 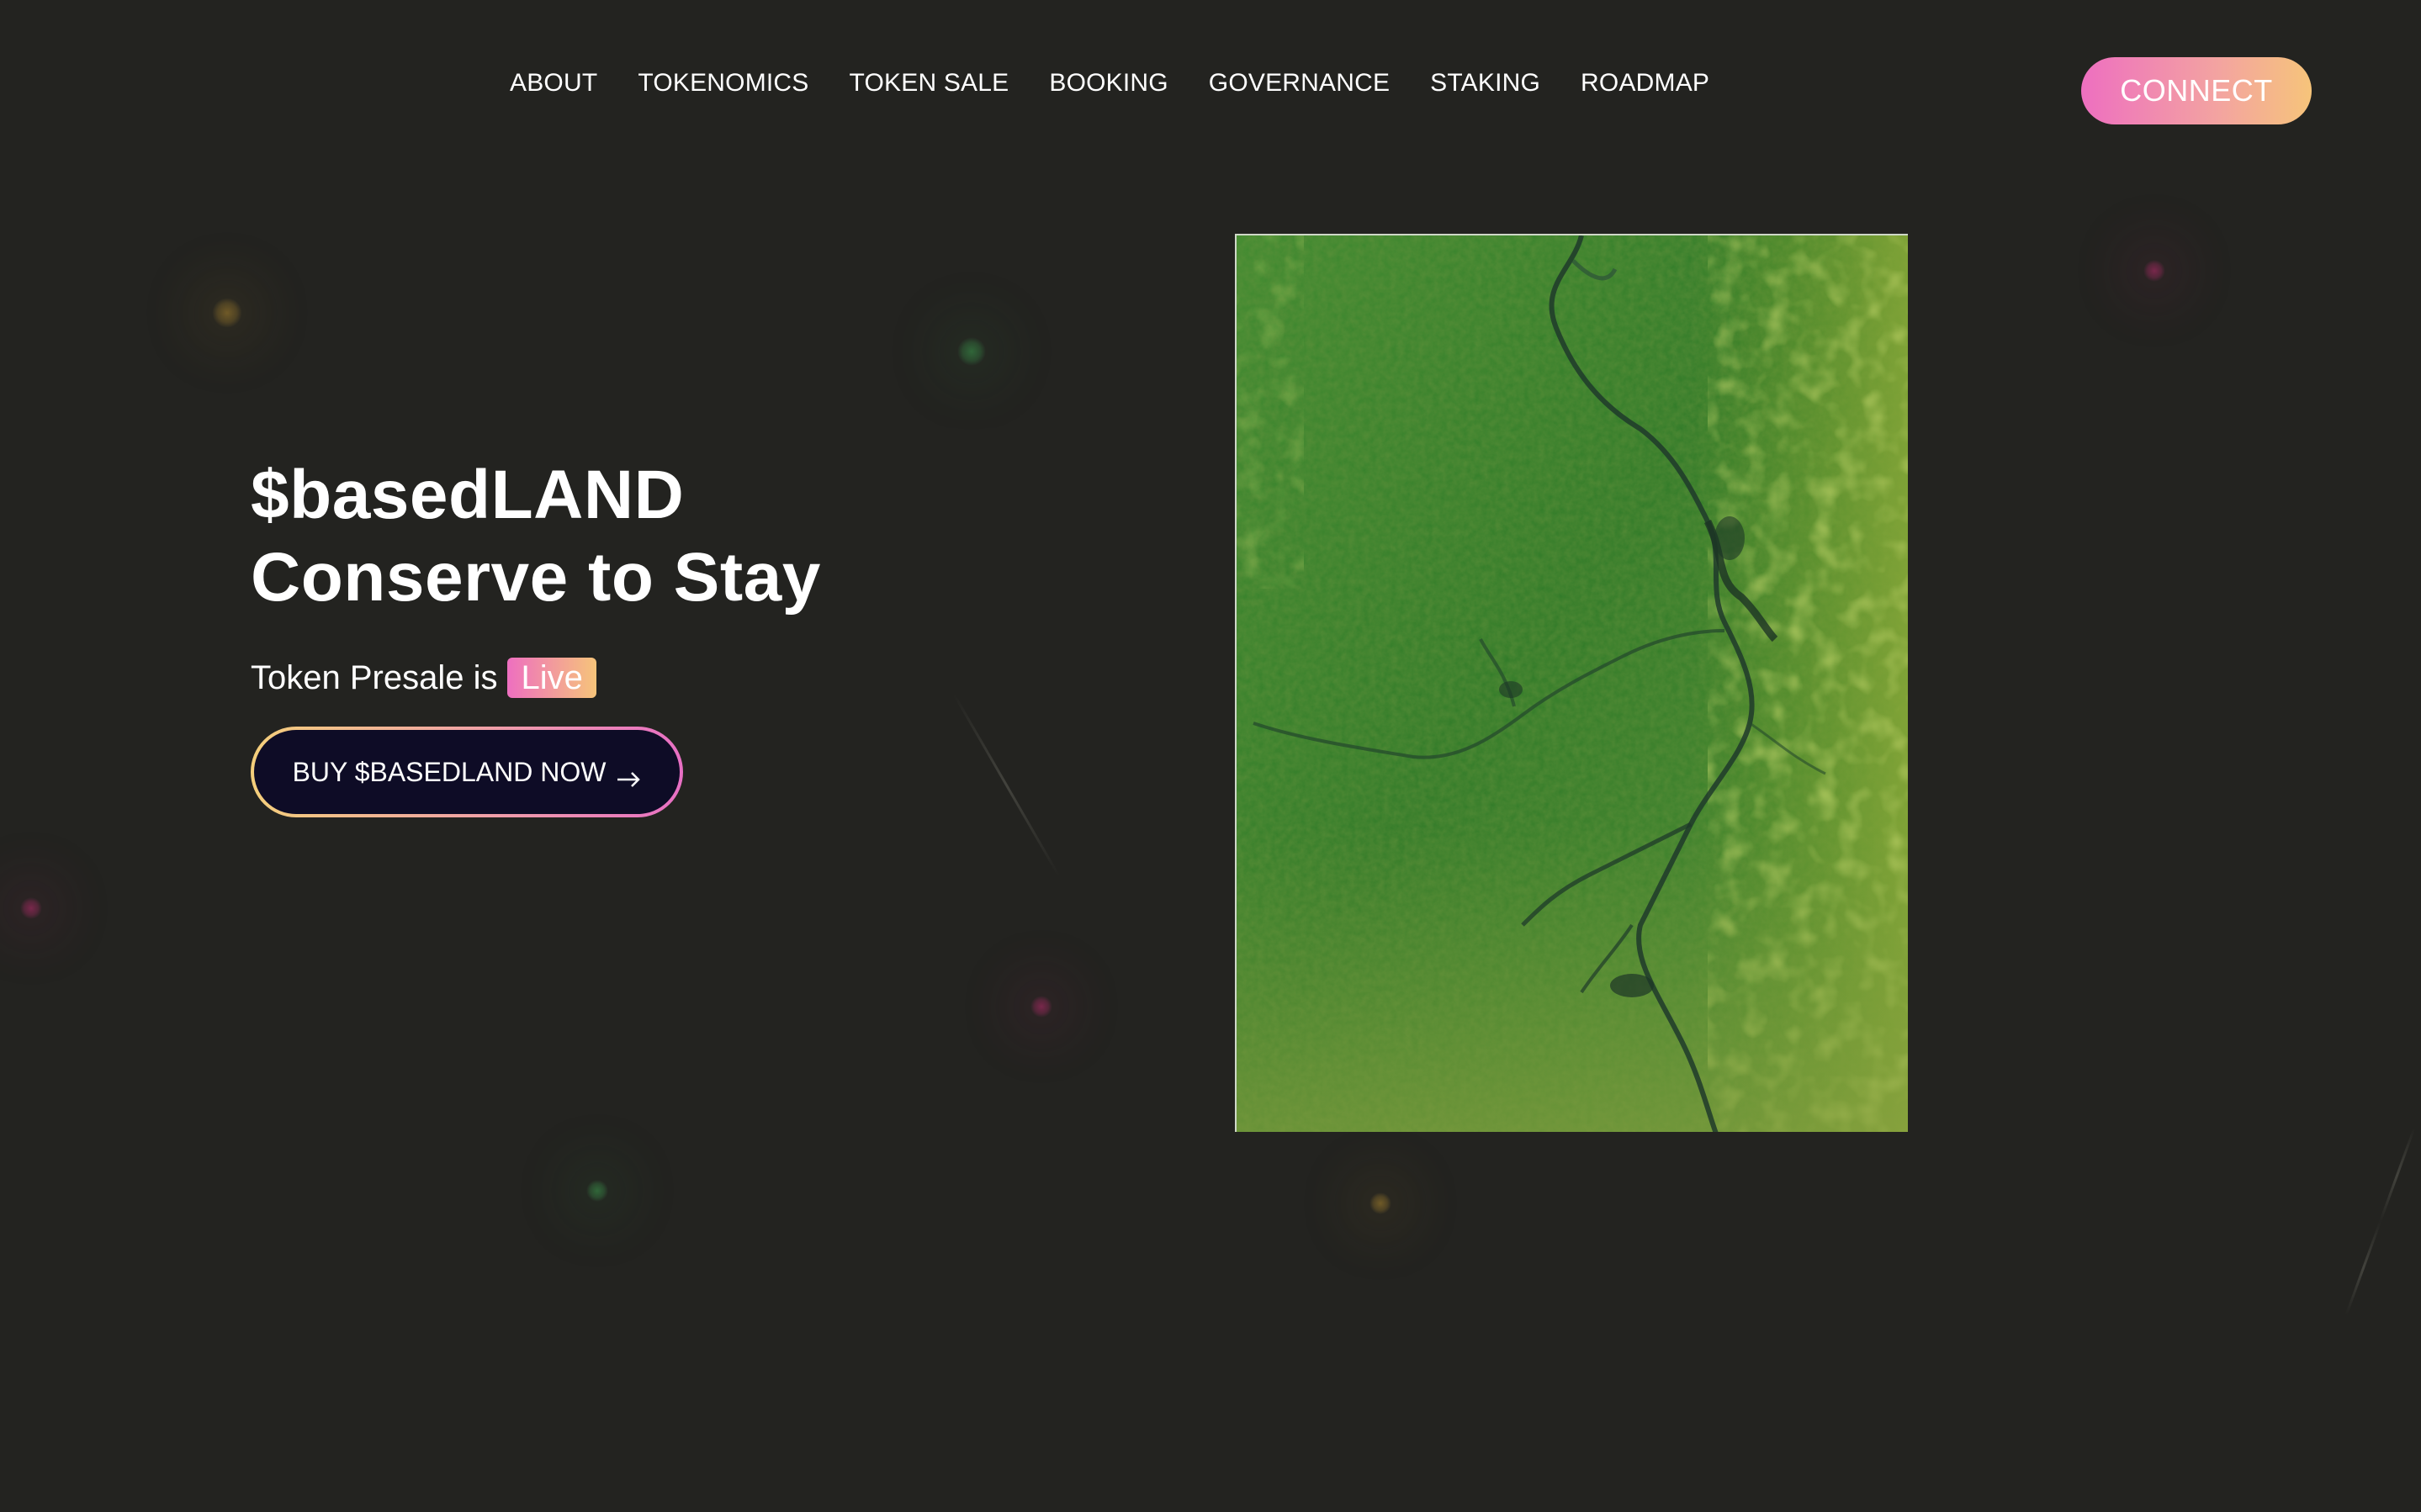 What do you see at coordinates (375, 677) in the screenshot?
I see `presale-text: Token Presale is` at bounding box center [375, 677].